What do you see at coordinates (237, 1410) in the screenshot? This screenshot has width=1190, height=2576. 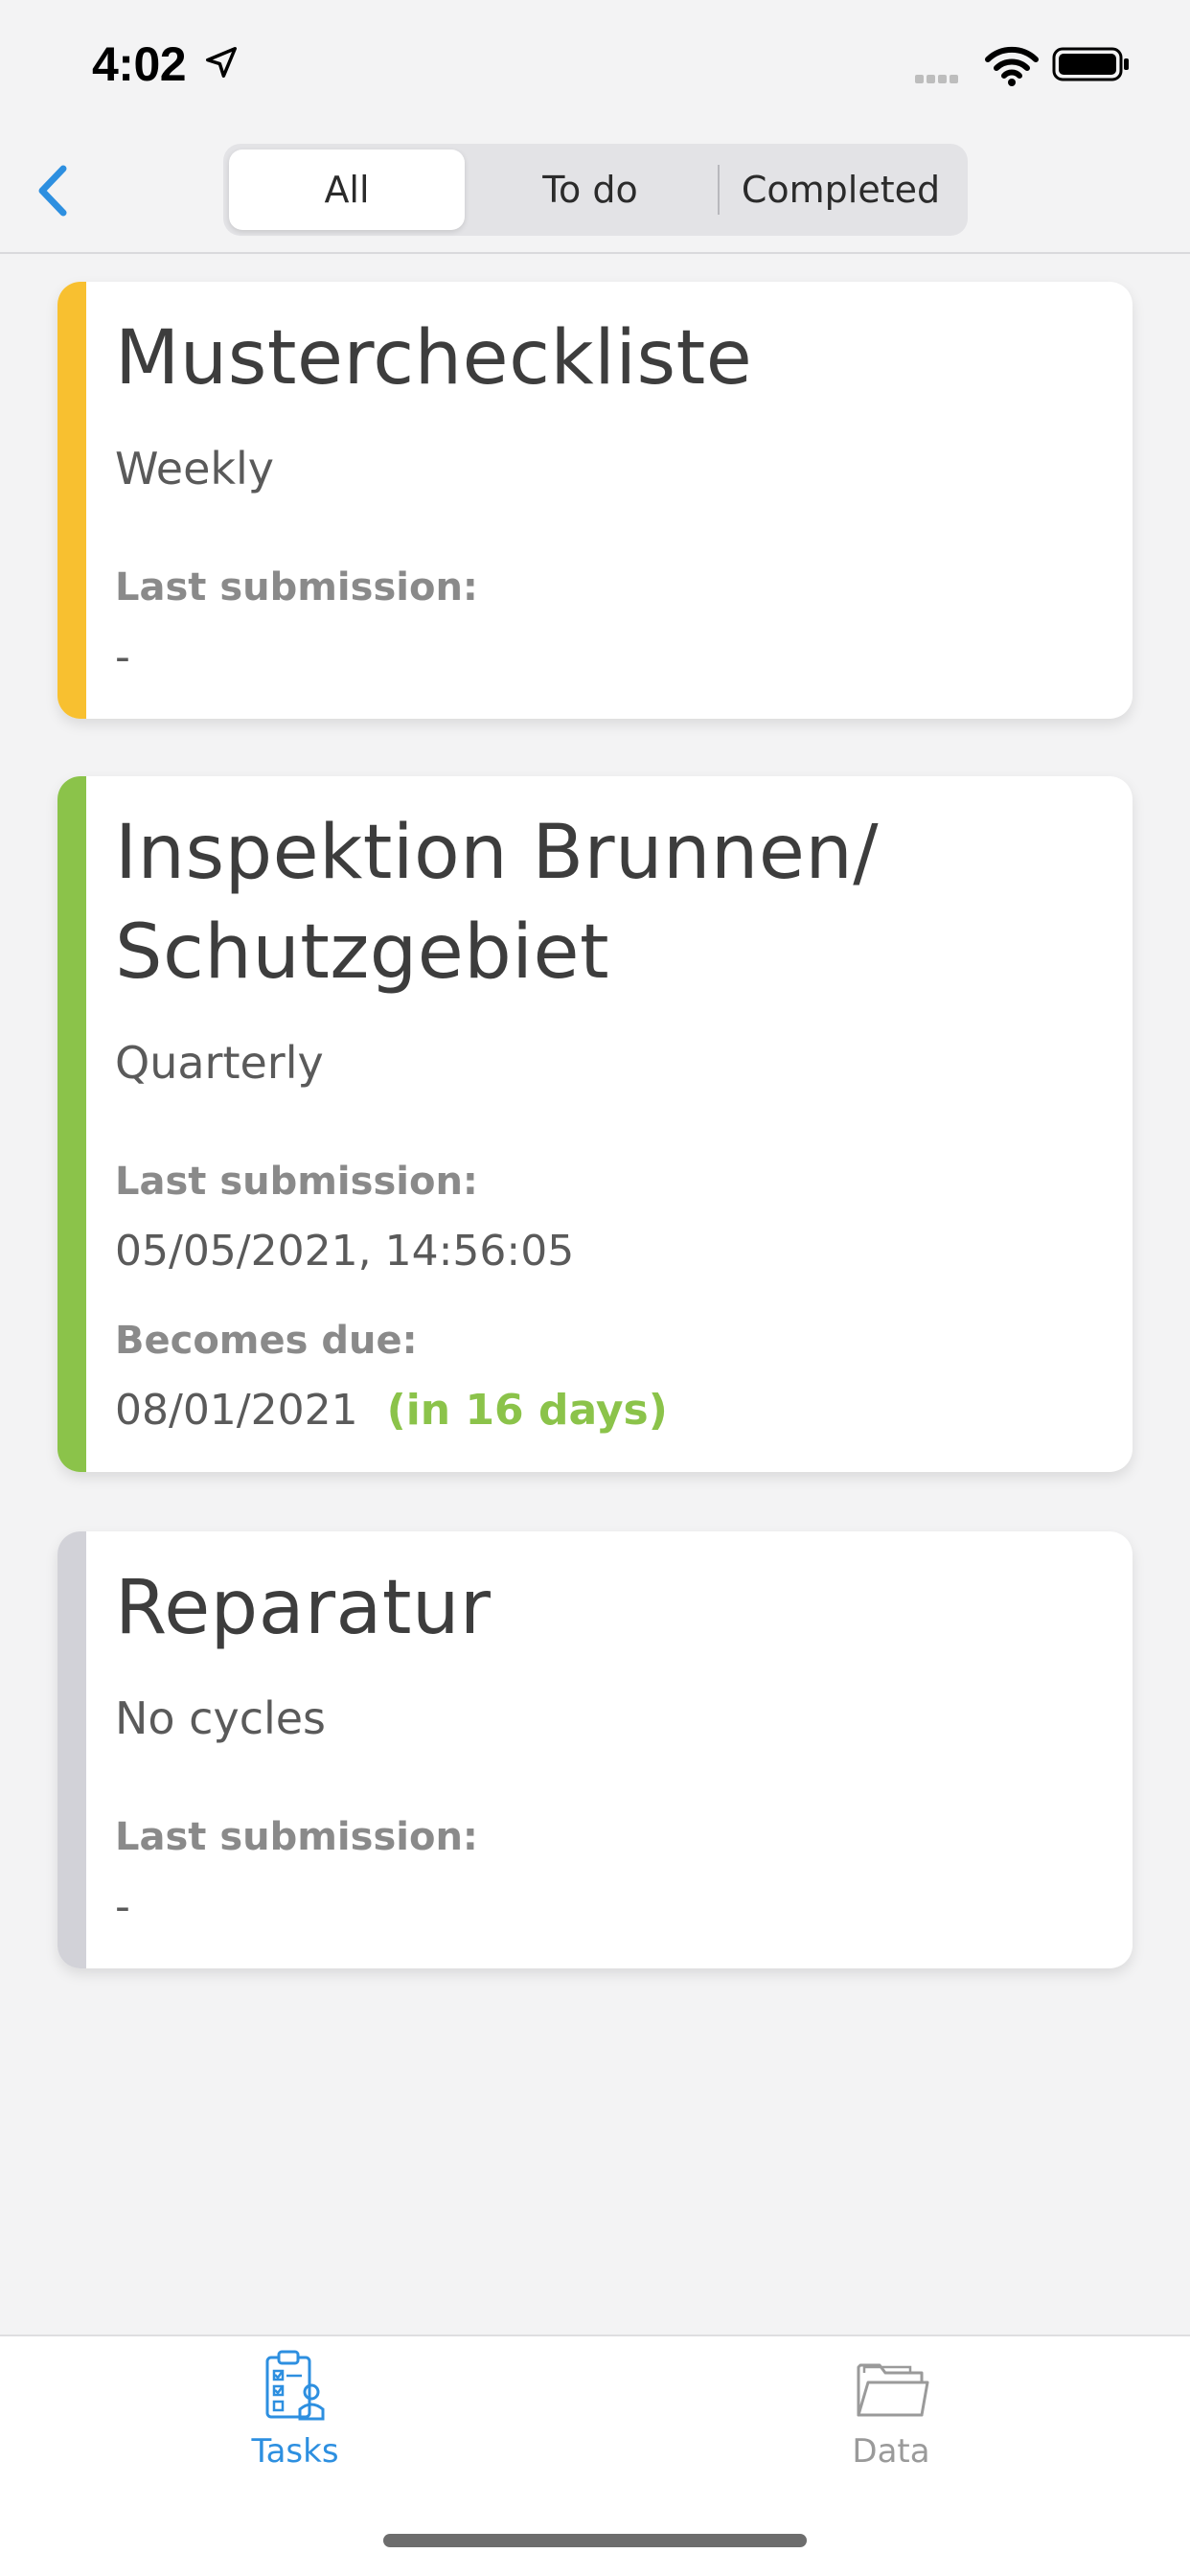 I see `becomes-due-value: 08/01/2021` at bounding box center [237, 1410].